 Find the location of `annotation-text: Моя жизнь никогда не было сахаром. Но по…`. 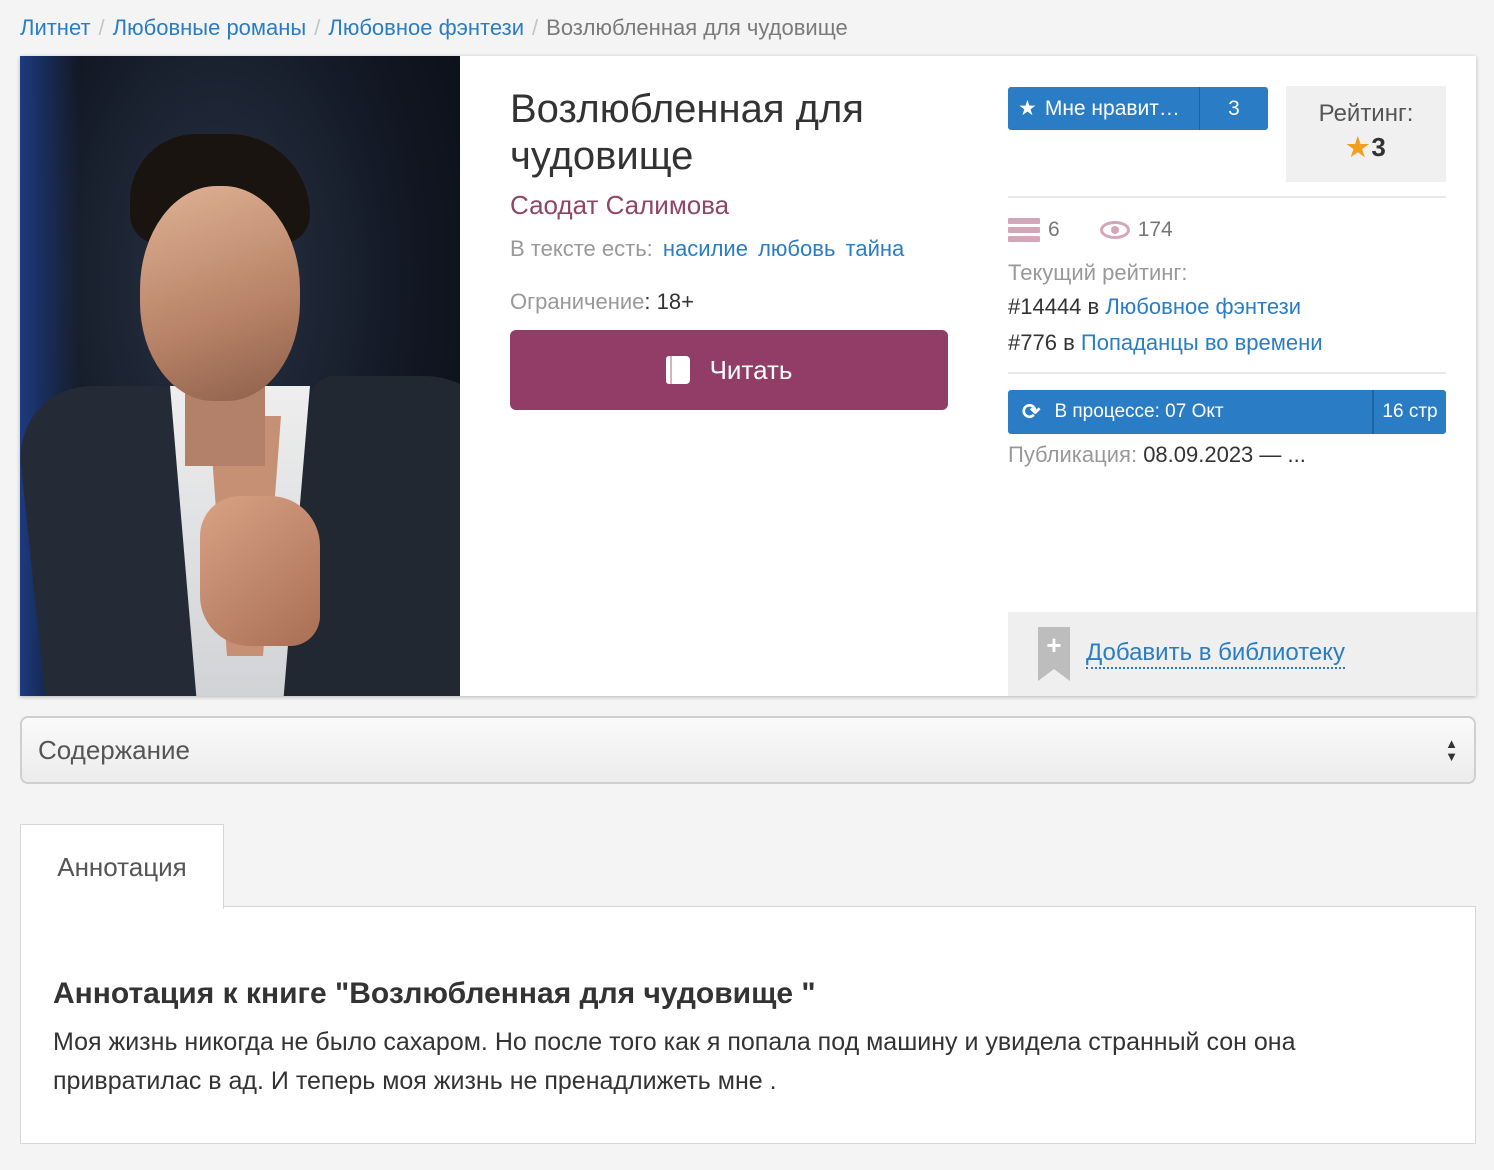

annotation-text: Моя жизнь никогда не было сахаром. Но по… is located at coordinates (674, 1061).